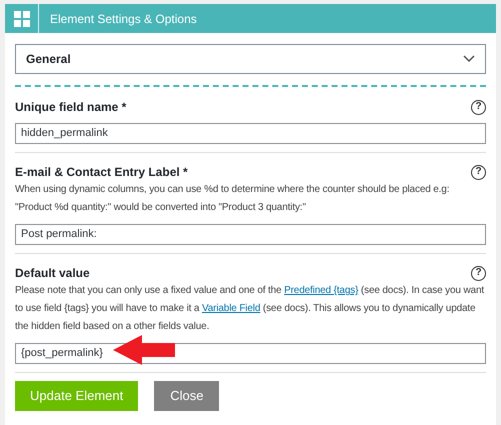  Describe the element at coordinates (250, 59) in the screenshot. I see `section-dropdown: General` at that location.